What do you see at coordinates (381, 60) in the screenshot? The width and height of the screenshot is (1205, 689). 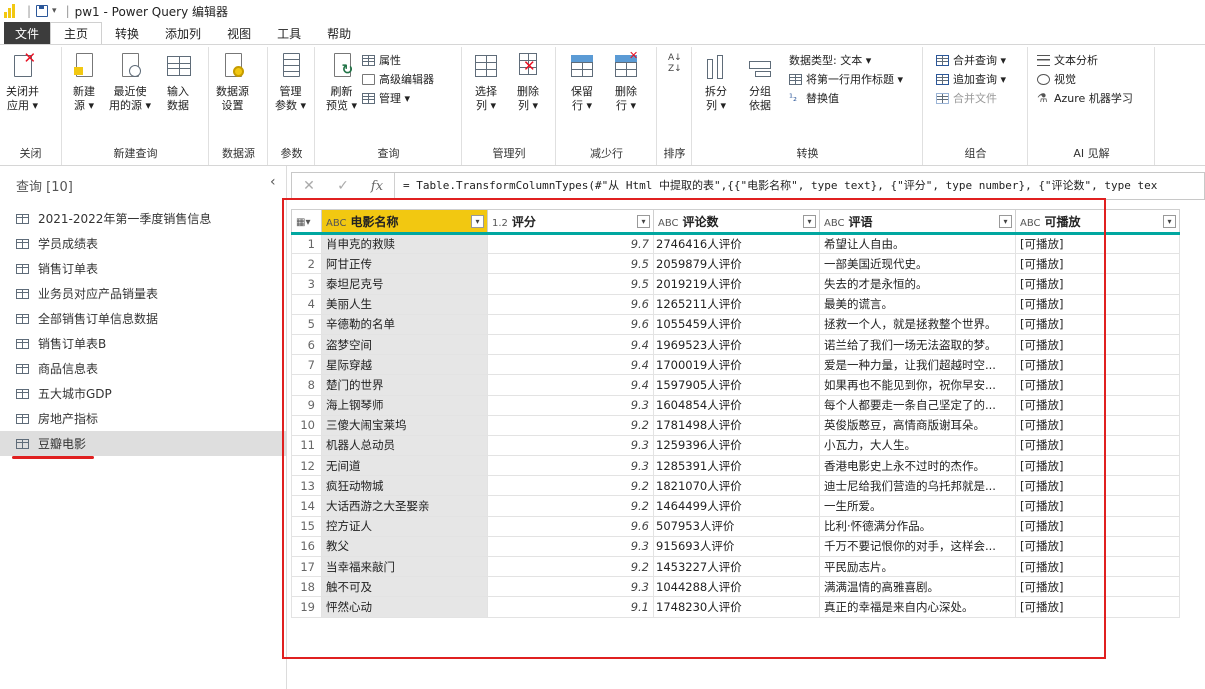 I see `properties-button: 属性` at bounding box center [381, 60].